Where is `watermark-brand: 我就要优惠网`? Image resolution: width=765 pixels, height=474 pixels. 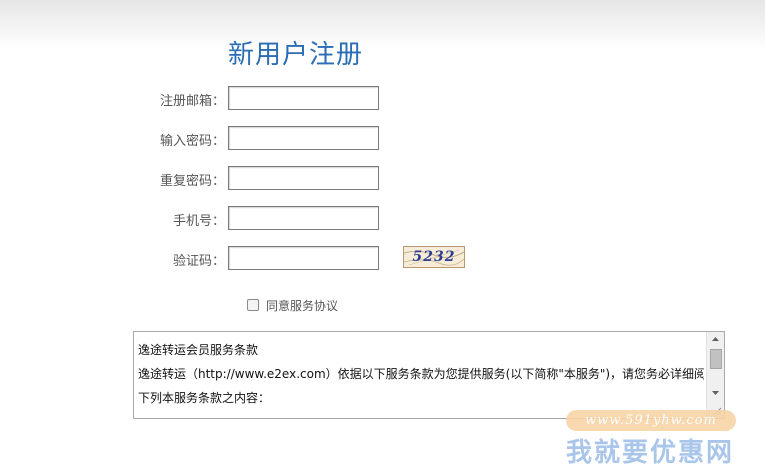
watermark-brand: 我就要优惠网 is located at coordinates (650, 453).